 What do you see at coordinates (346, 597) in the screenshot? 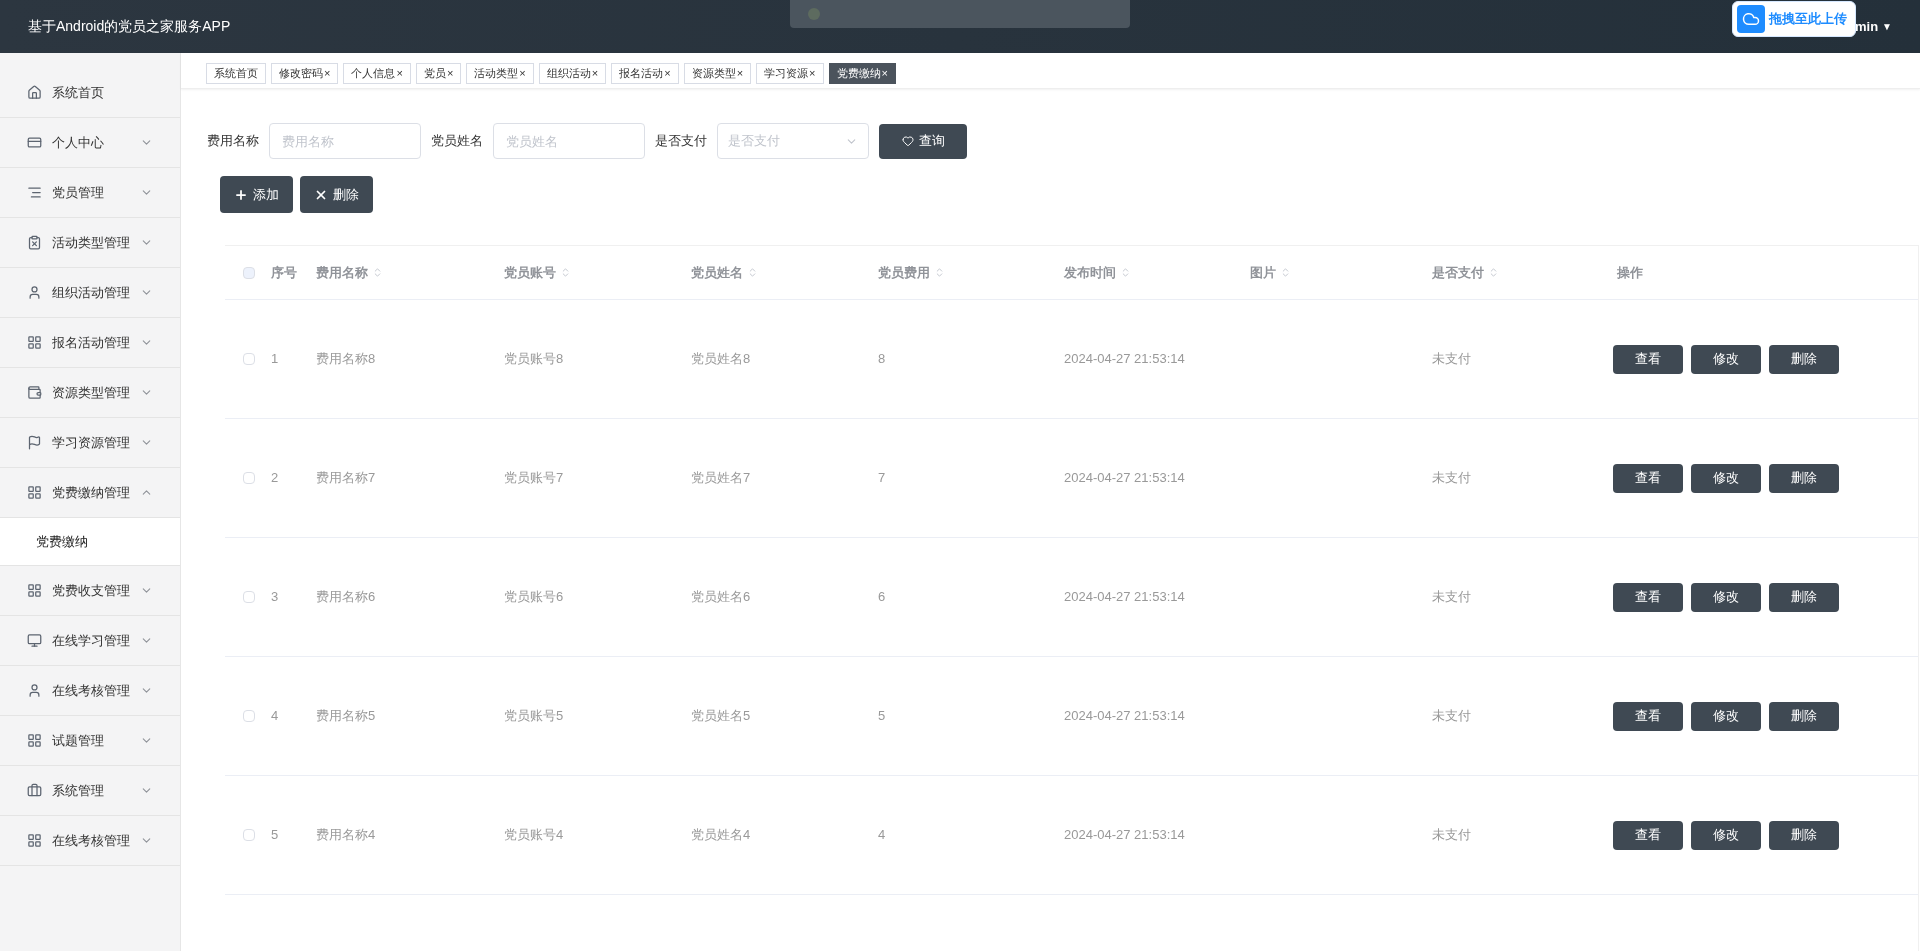
I see `table-cell: 费用名称6` at bounding box center [346, 597].